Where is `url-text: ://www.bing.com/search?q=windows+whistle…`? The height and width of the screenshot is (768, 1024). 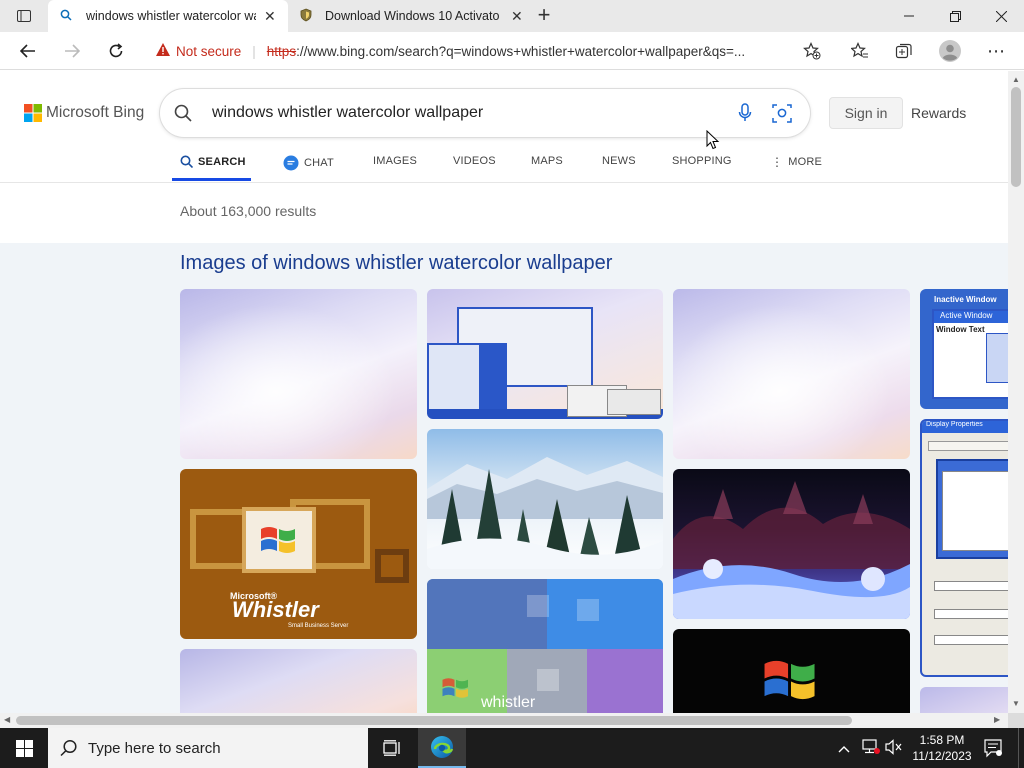
url-text: ://www.bing.com/search?q=windows+whistle… is located at coordinates (521, 51).